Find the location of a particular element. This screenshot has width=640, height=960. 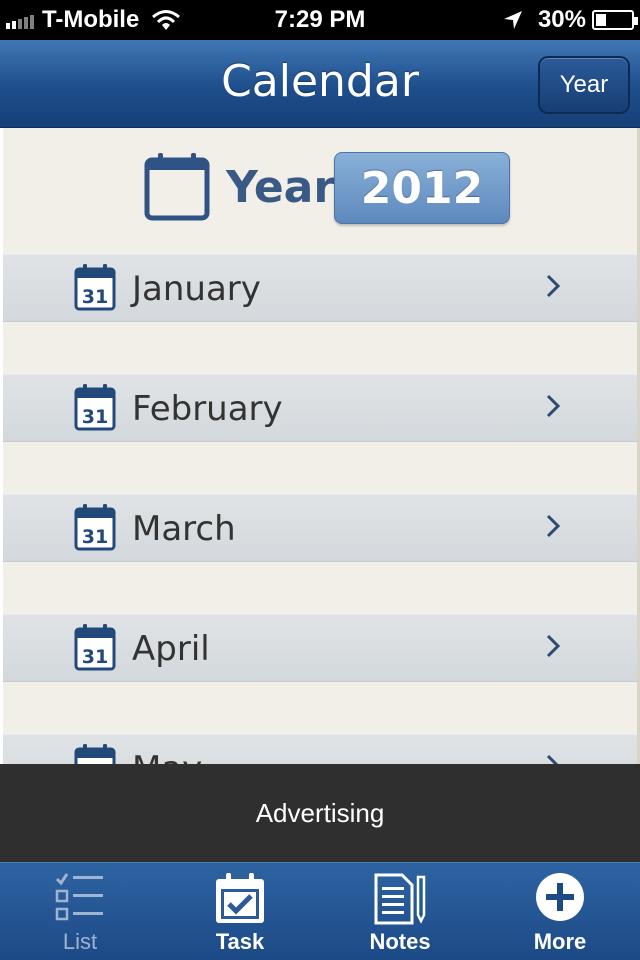

tab-label: Notes is located at coordinates (400, 941).